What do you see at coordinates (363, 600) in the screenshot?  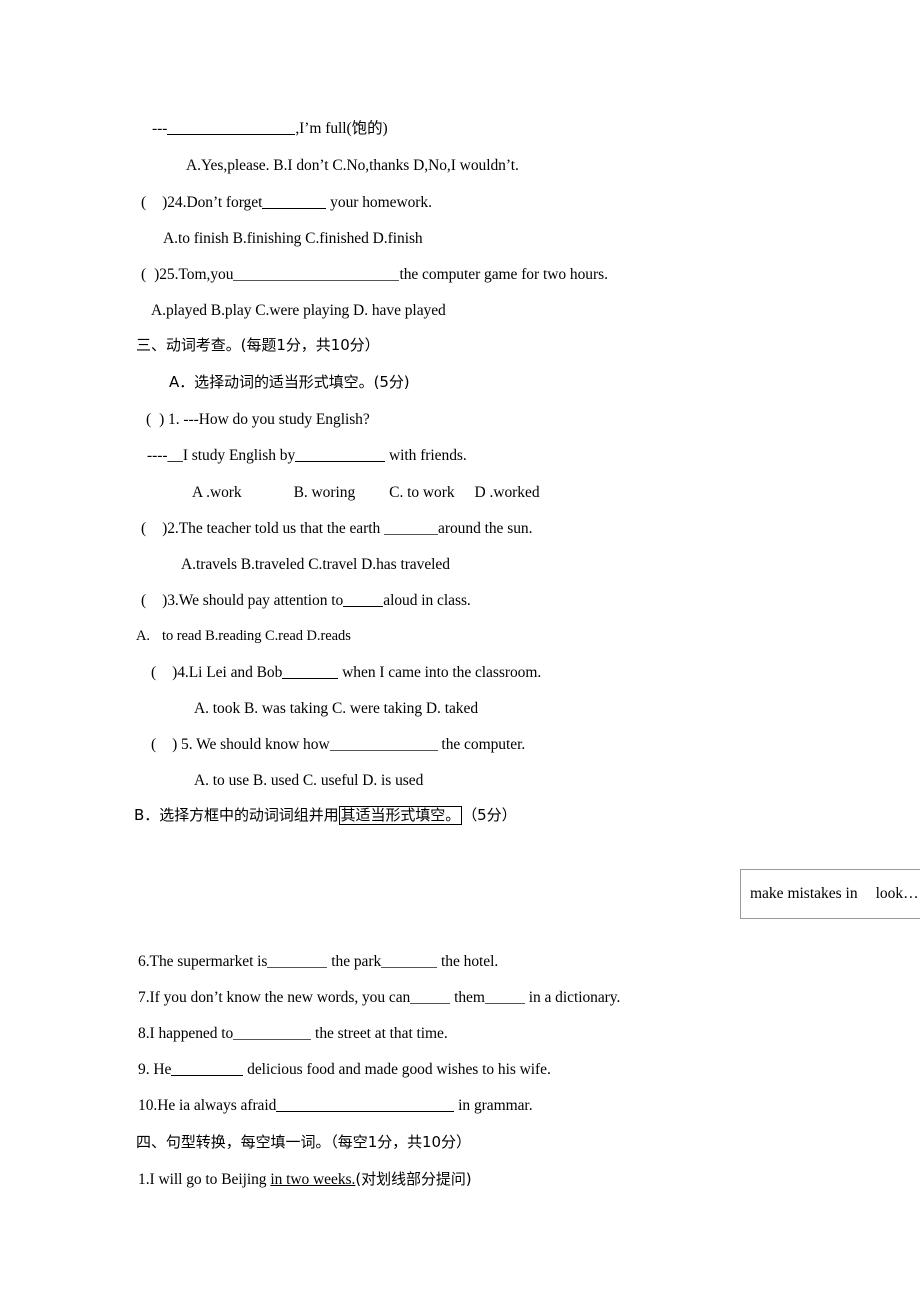 I see `verb-question-3-blank` at bounding box center [363, 600].